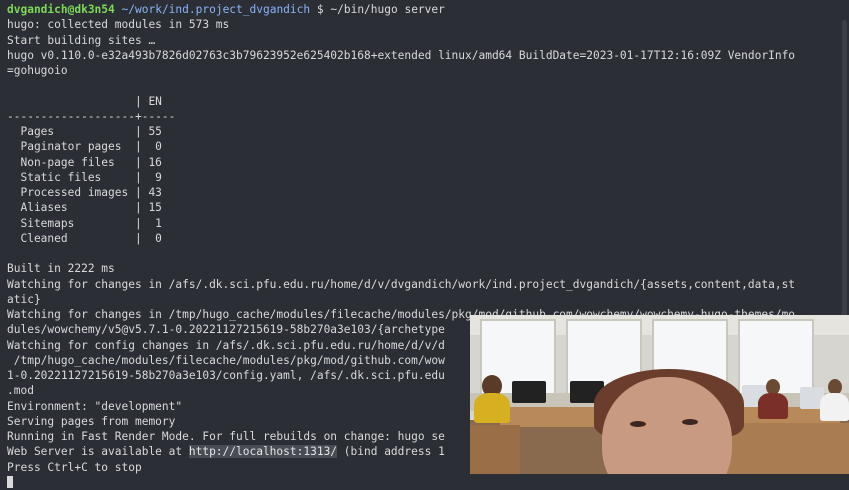  I want to click on text-cursor, so click(10, 481).